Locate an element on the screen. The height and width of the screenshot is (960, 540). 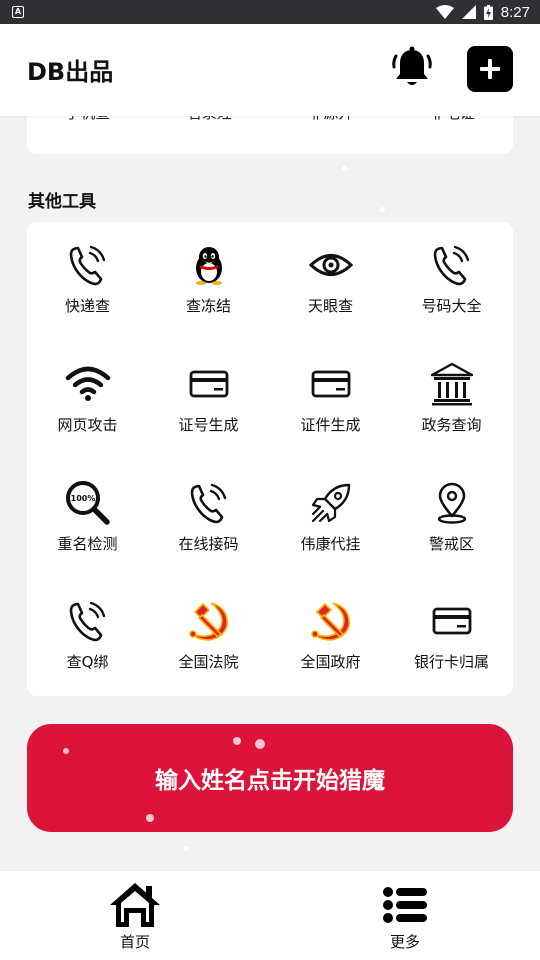
rocket-icon is located at coordinates (331, 503).